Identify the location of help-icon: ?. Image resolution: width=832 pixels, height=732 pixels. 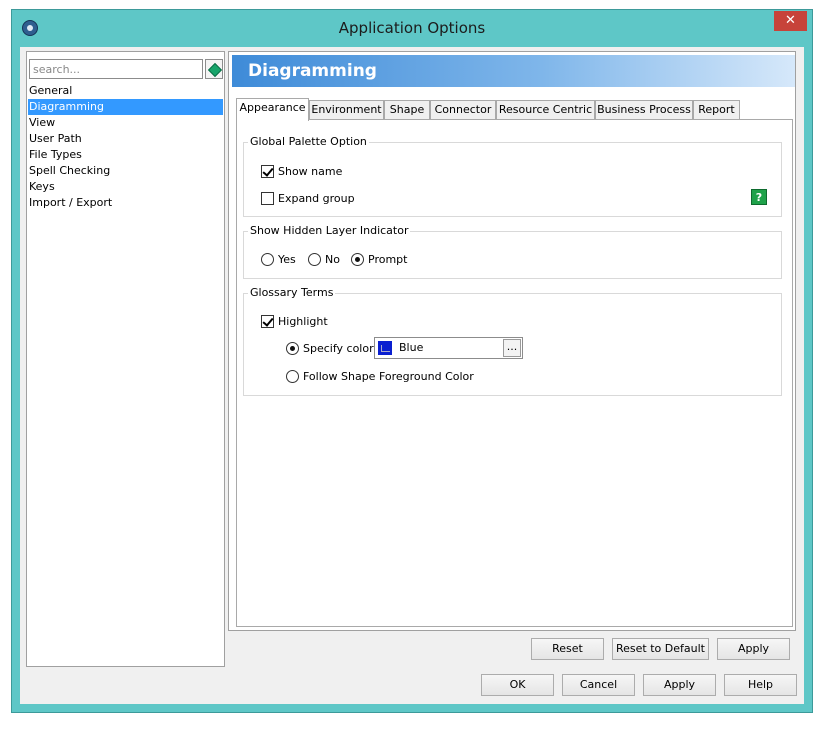
(759, 197).